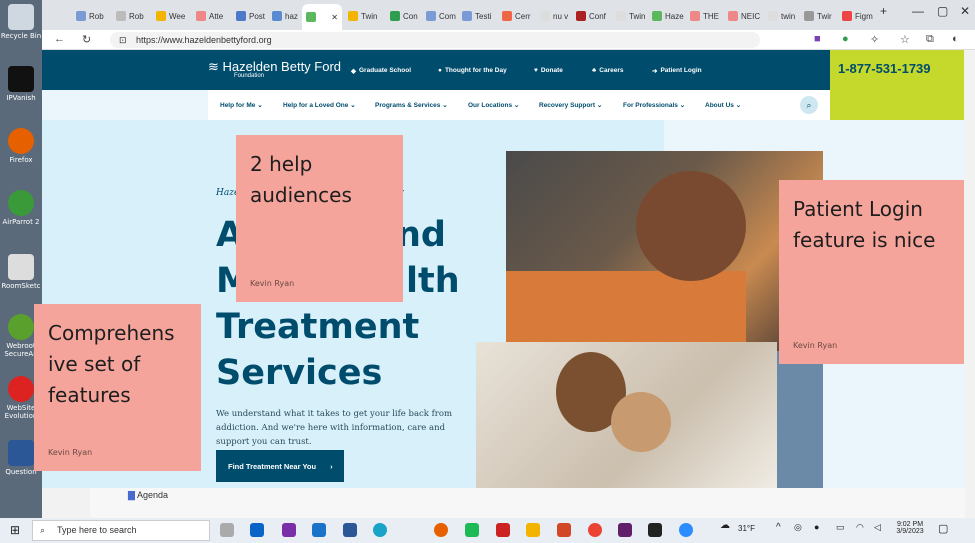  What do you see at coordinates (905, 39) in the screenshot?
I see `favorites-icon: ☆` at bounding box center [905, 39].